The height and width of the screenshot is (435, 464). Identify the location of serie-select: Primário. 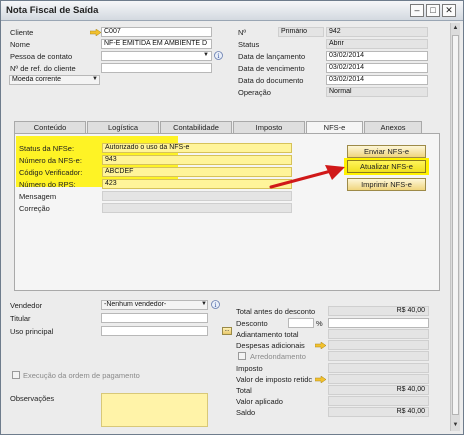
(301, 32).